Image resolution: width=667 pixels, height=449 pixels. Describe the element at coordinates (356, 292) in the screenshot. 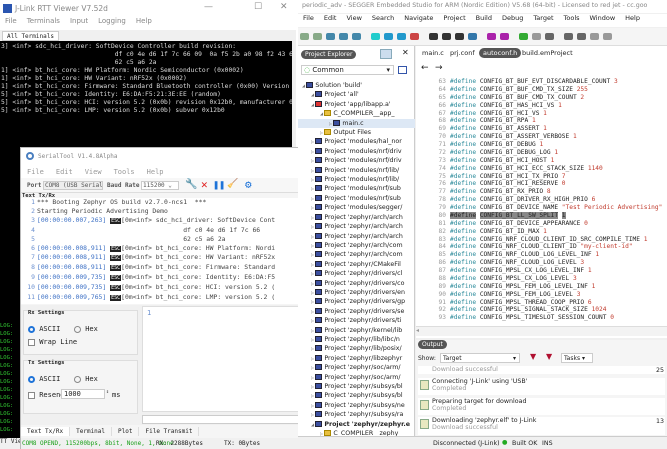

I see `tree-node: ▷ Project 'zephyr/drivers/en` at that location.